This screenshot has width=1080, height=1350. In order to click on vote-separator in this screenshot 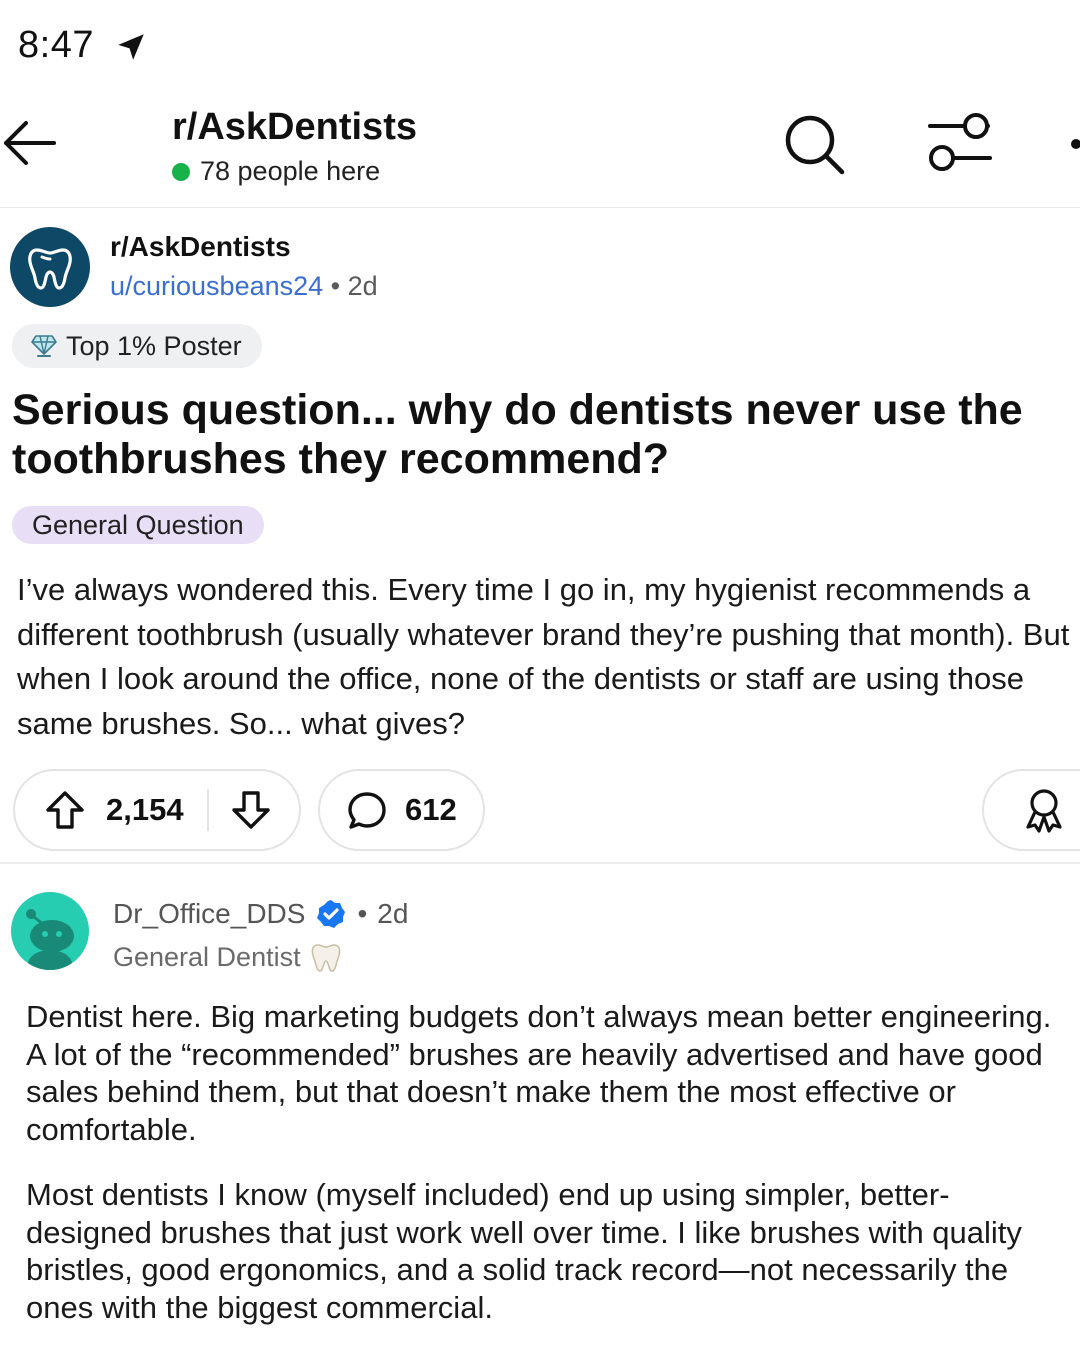, I will do `click(208, 810)`.